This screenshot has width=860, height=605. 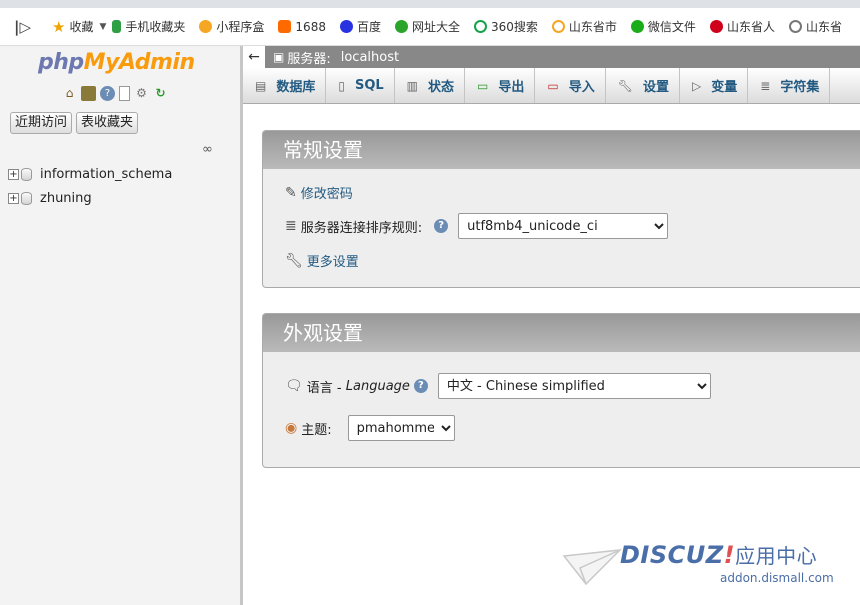 I want to click on bookmark-item: 小程序盒, so click(x=231, y=26).